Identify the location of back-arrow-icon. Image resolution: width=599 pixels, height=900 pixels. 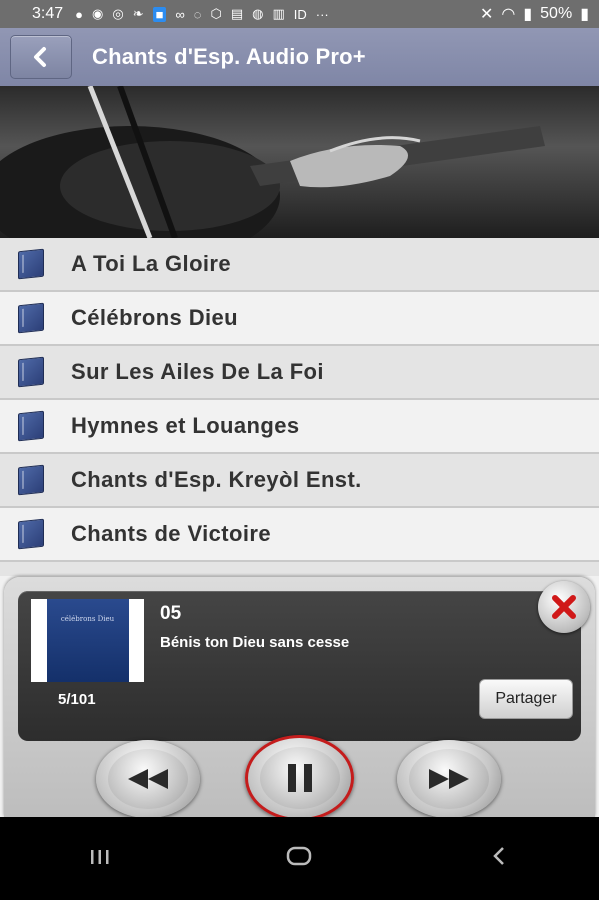
(40, 57).